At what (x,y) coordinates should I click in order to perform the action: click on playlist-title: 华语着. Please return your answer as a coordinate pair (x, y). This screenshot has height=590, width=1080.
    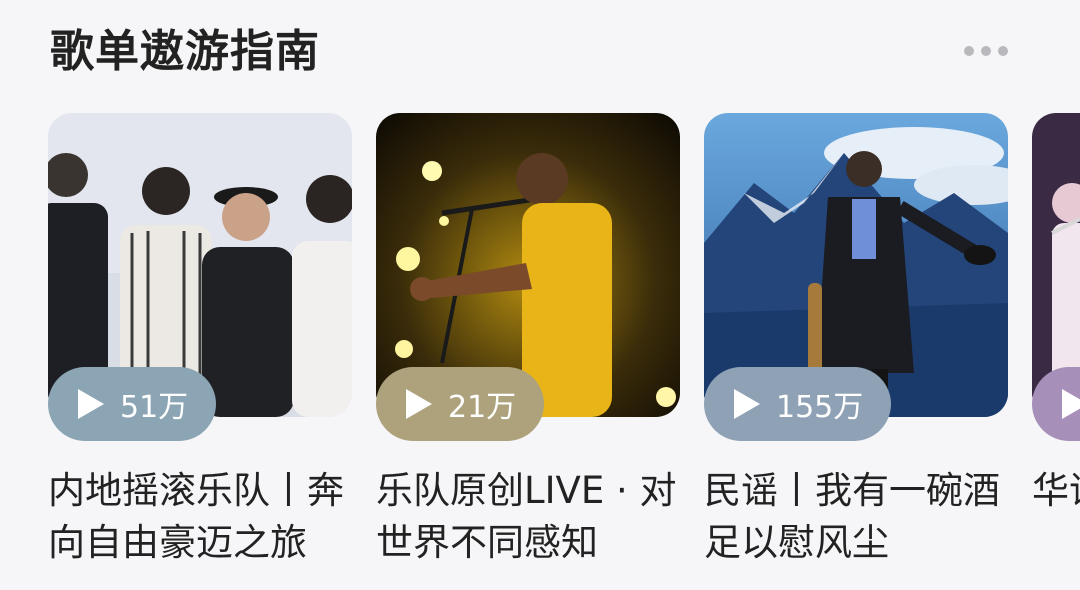
    Looking at the image, I should click on (1056, 491).